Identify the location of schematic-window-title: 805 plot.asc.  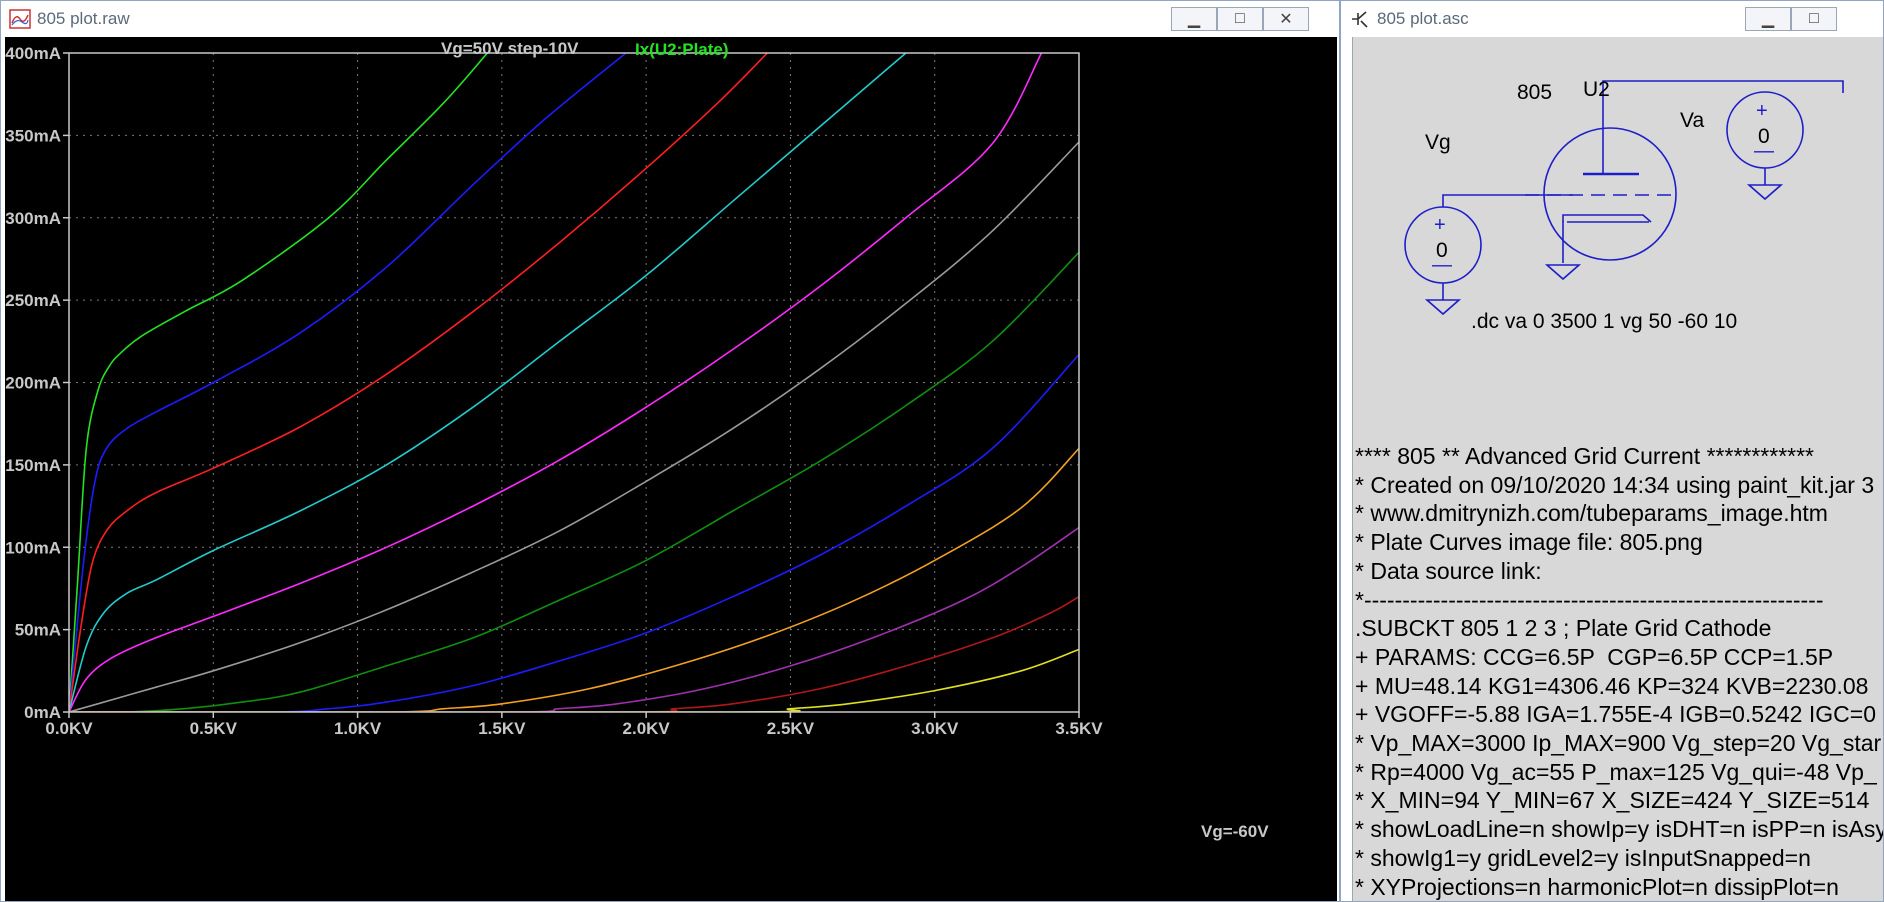
(1423, 18).